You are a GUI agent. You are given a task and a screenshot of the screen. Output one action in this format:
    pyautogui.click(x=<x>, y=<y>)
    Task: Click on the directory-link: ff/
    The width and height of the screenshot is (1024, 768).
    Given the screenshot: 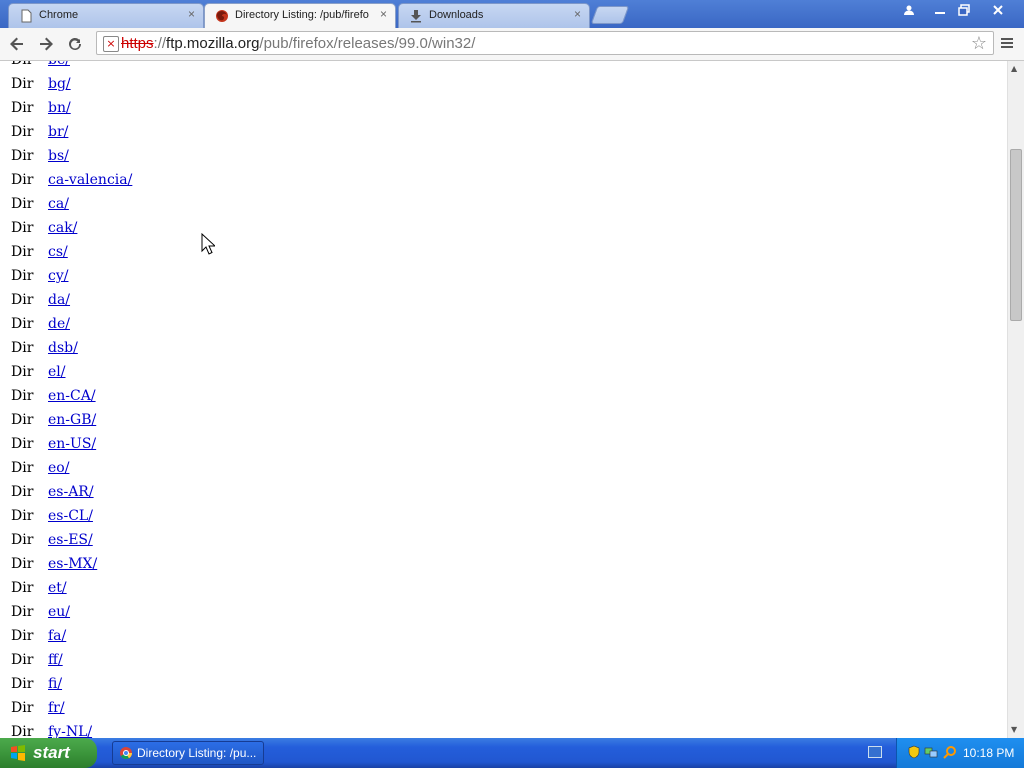 What is the action you would take?
    pyautogui.click(x=55, y=660)
    